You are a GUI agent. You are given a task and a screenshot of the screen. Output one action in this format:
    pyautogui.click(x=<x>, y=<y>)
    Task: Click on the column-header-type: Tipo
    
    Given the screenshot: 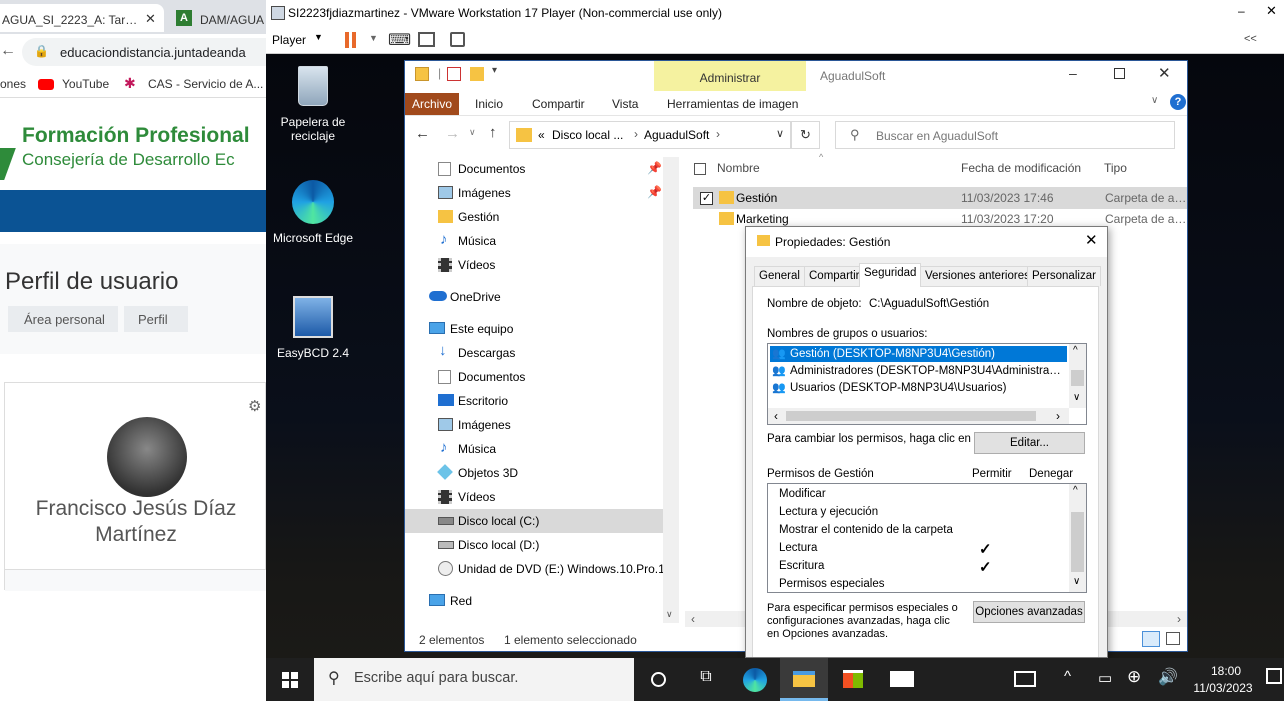 What is the action you would take?
    pyautogui.click(x=1115, y=168)
    